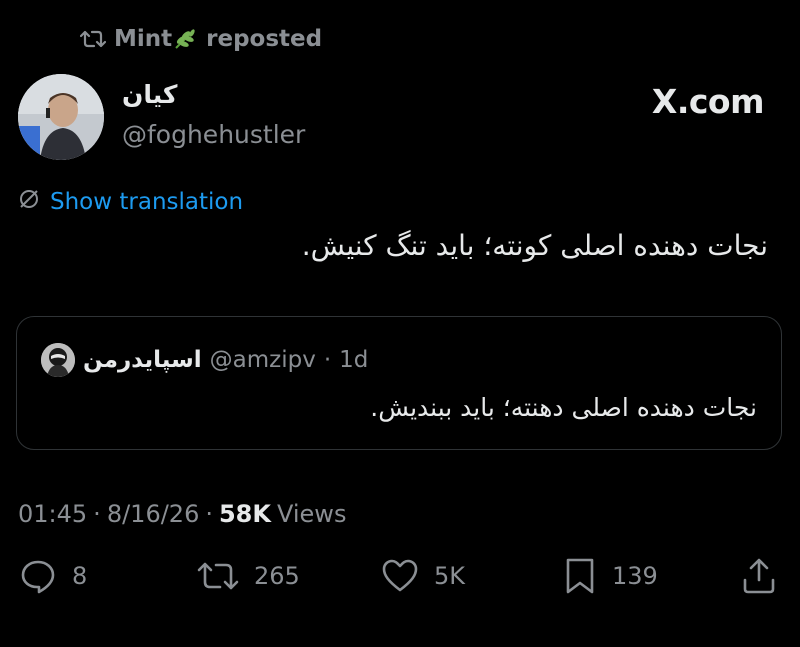 The width and height of the screenshot is (800, 647). Describe the element at coordinates (264, 39) in the screenshot. I see `repost-label: reposted` at that location.